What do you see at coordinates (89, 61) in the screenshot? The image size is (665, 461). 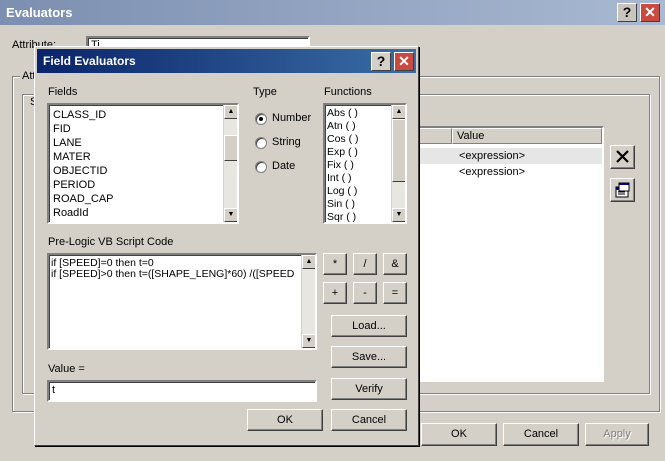 I see `field-evaluators-title: Field Evaluators` at bounding box center [89, 61].